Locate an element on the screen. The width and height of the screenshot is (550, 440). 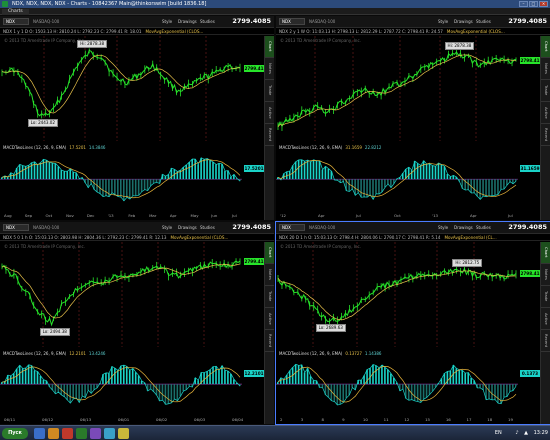
macd-axis: 17.5201 is located at coordinates (253, 176).